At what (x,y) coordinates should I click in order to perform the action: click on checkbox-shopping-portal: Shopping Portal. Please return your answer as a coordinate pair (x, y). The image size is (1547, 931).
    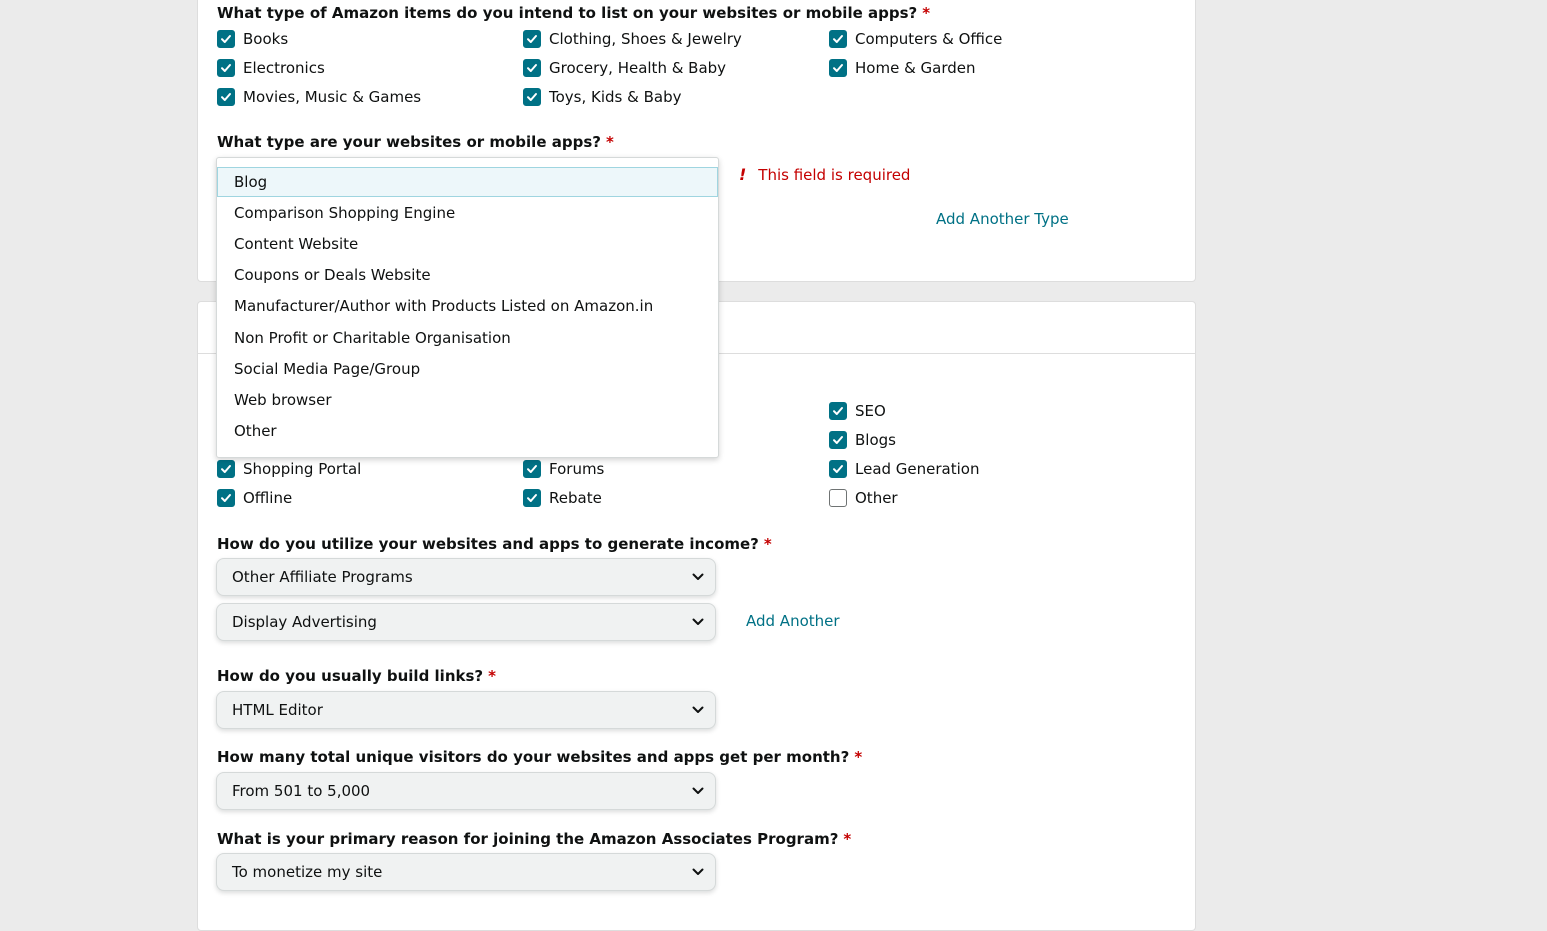
    Looking at the image, I should click on (289, 469).